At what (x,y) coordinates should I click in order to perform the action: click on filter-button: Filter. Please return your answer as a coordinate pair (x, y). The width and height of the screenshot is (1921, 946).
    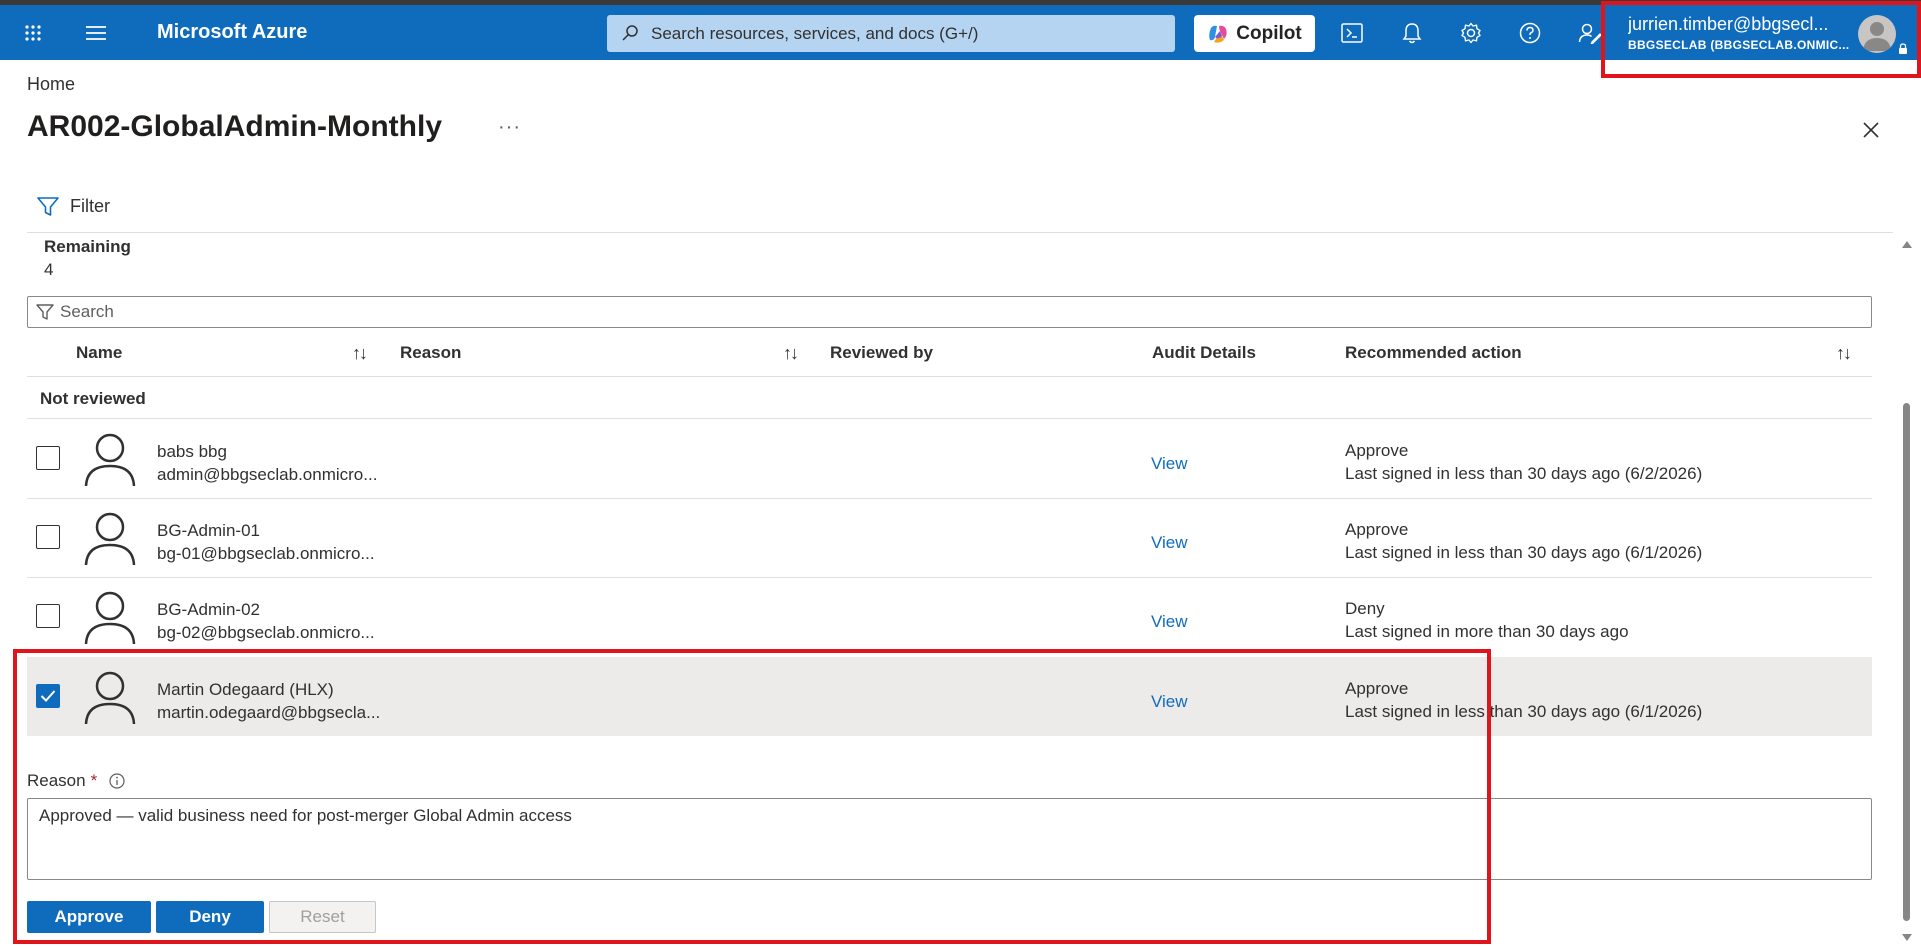
    Looking at the image, I should click on (73, 206).